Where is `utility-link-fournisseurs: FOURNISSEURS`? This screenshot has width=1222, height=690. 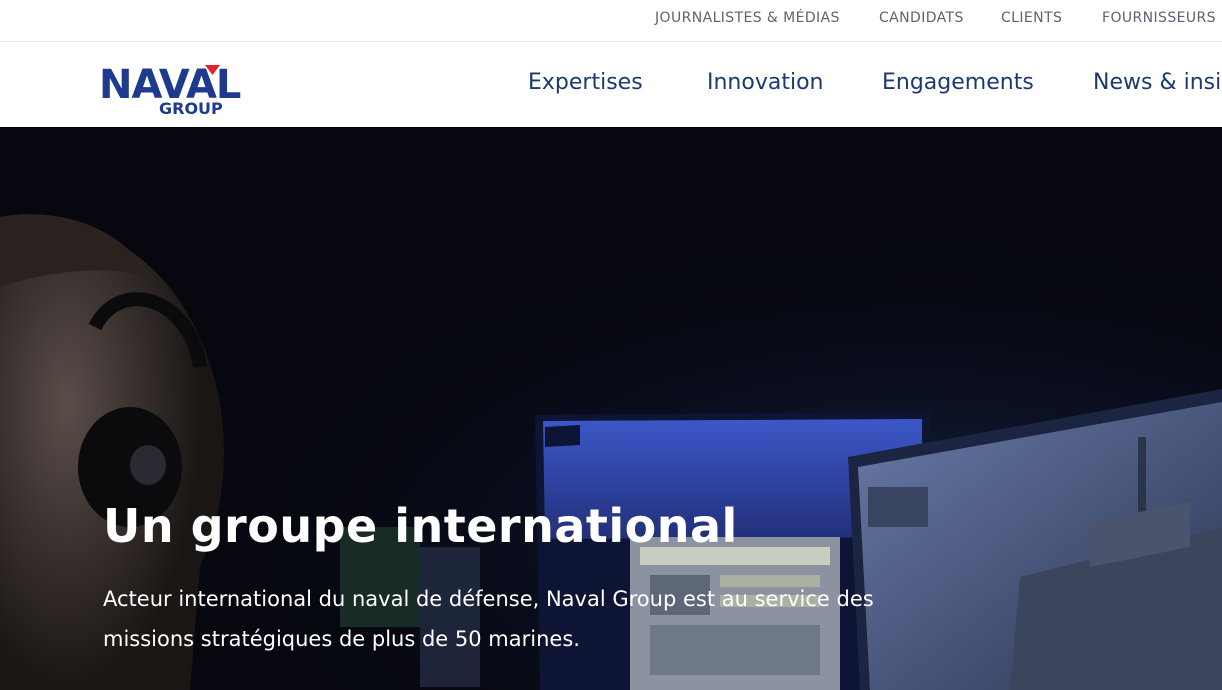
utility-link-fournisseurs: FOURNISSEURS is located at coordinates (1159, 18).